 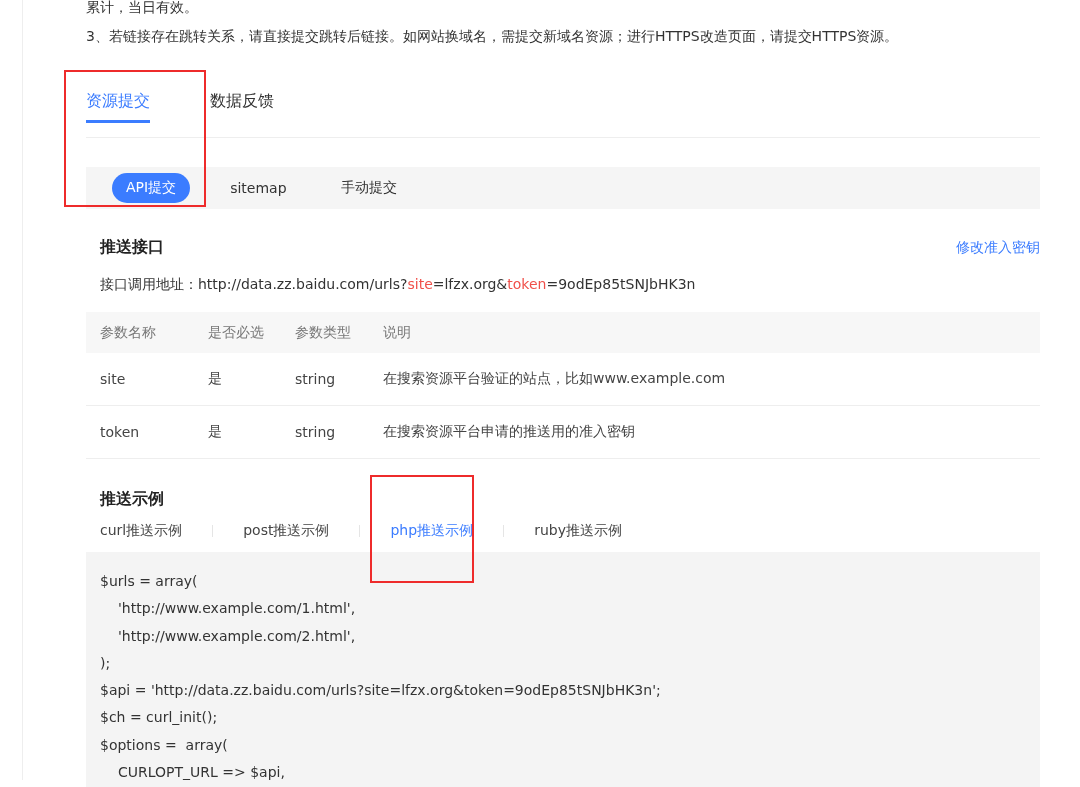 What do you see at coordinates (704, 379) in the screenshot?
I see `table-cell: 在搜索资源平台验证的站点，比如www.example.com` at bounding box center [704, 379].